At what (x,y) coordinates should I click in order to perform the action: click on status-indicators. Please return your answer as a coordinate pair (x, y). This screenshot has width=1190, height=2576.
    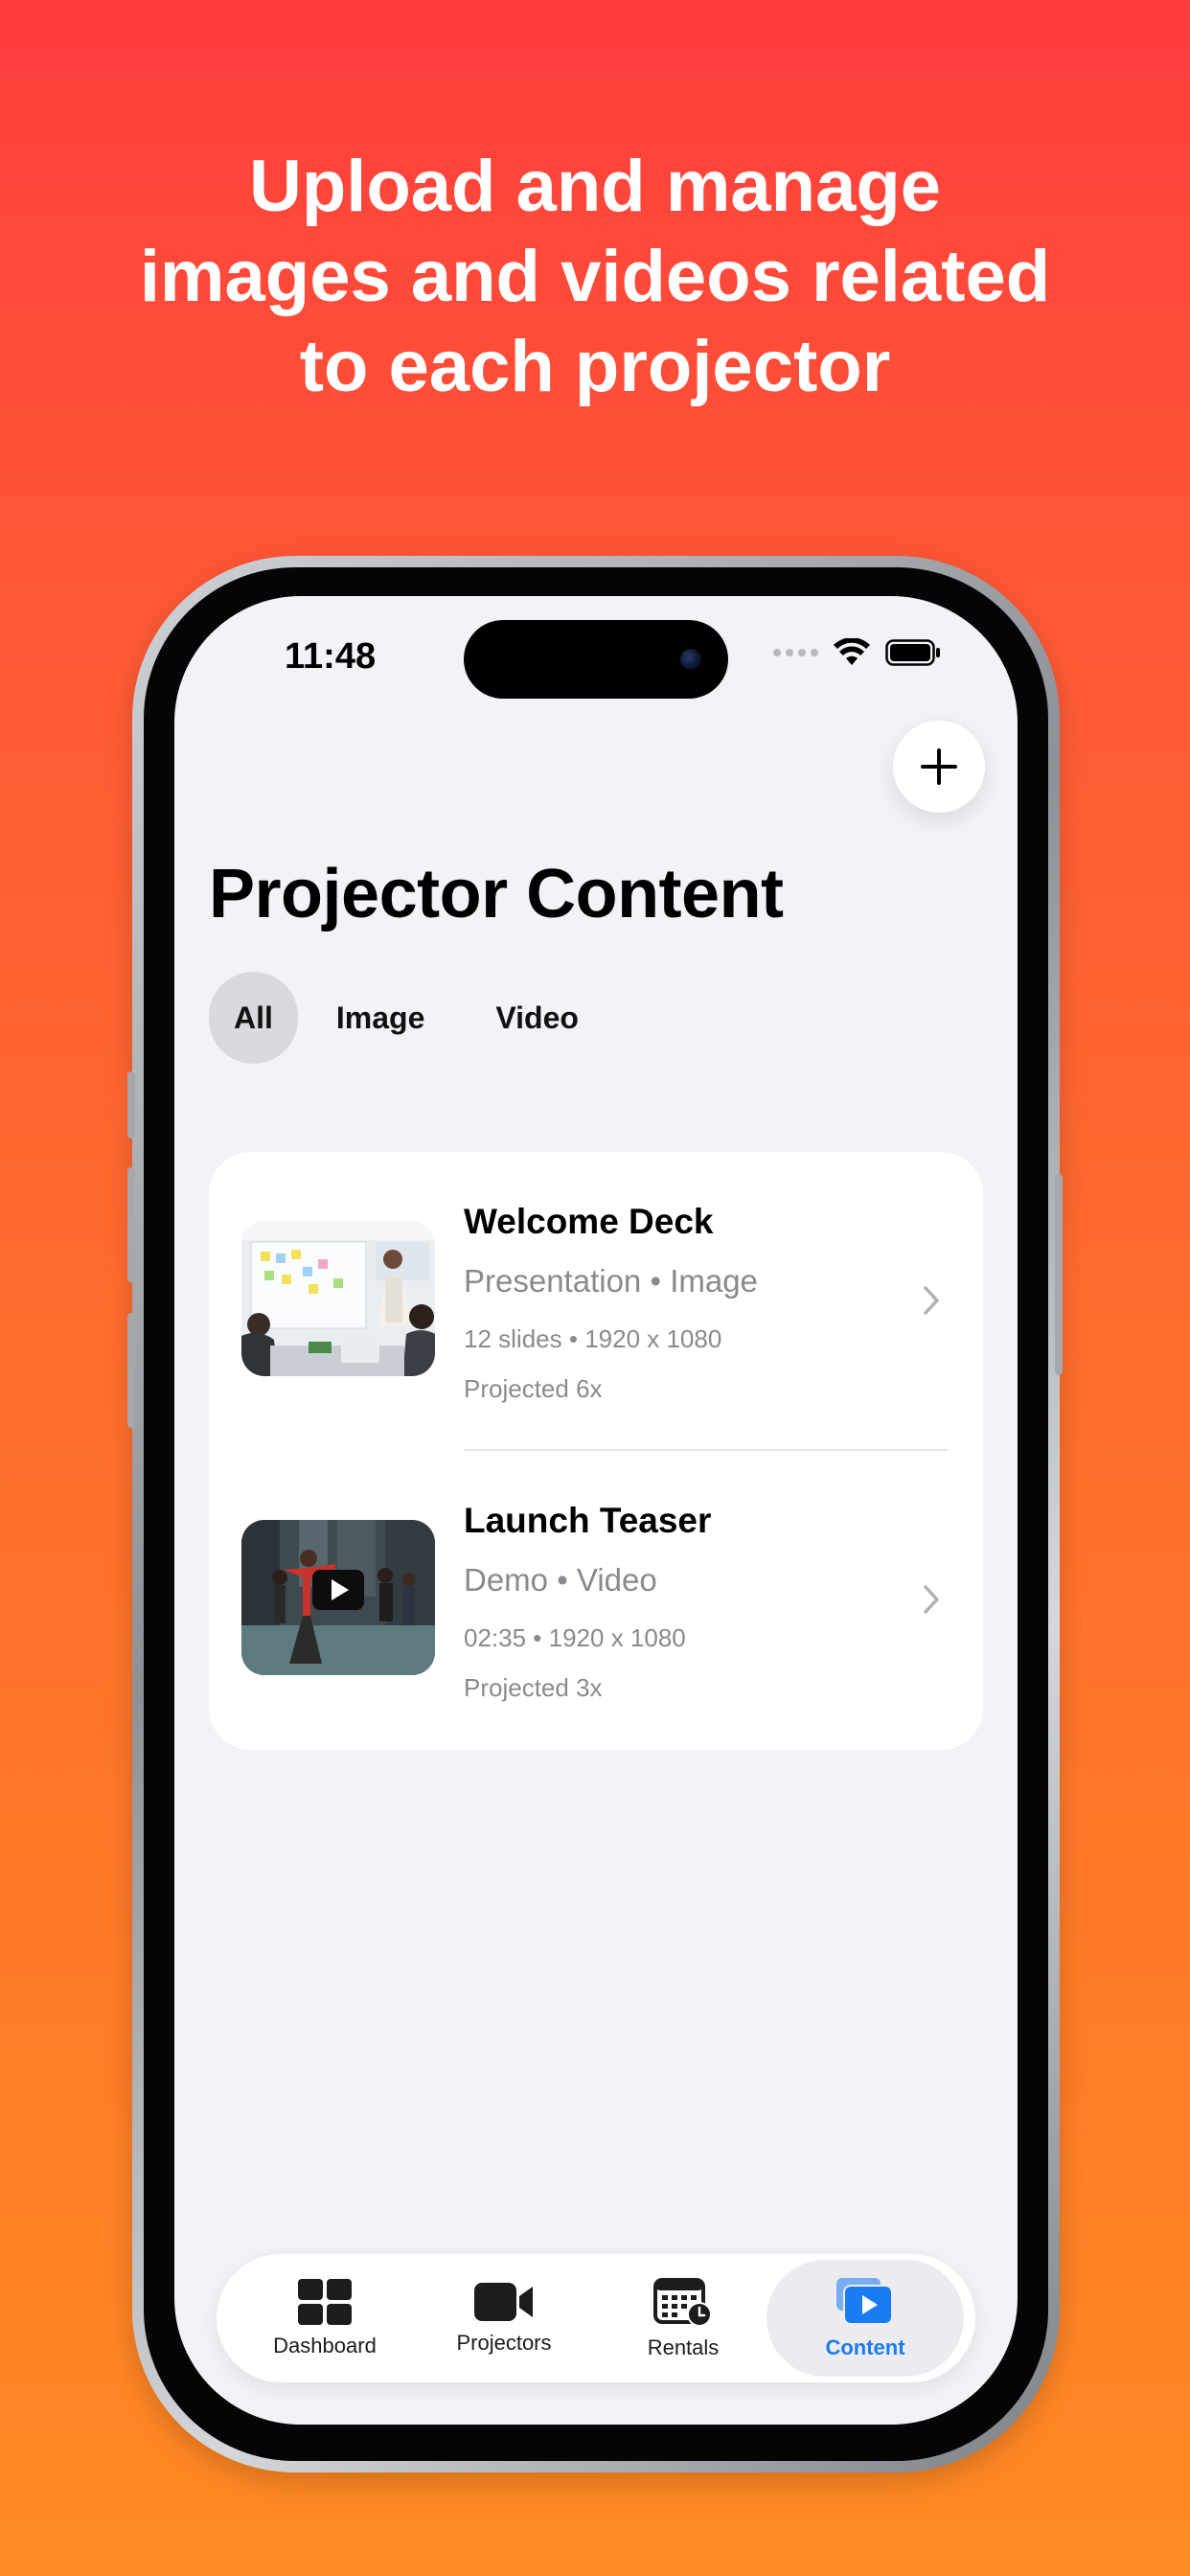
    Looking at the image, I should click on (857, 652).